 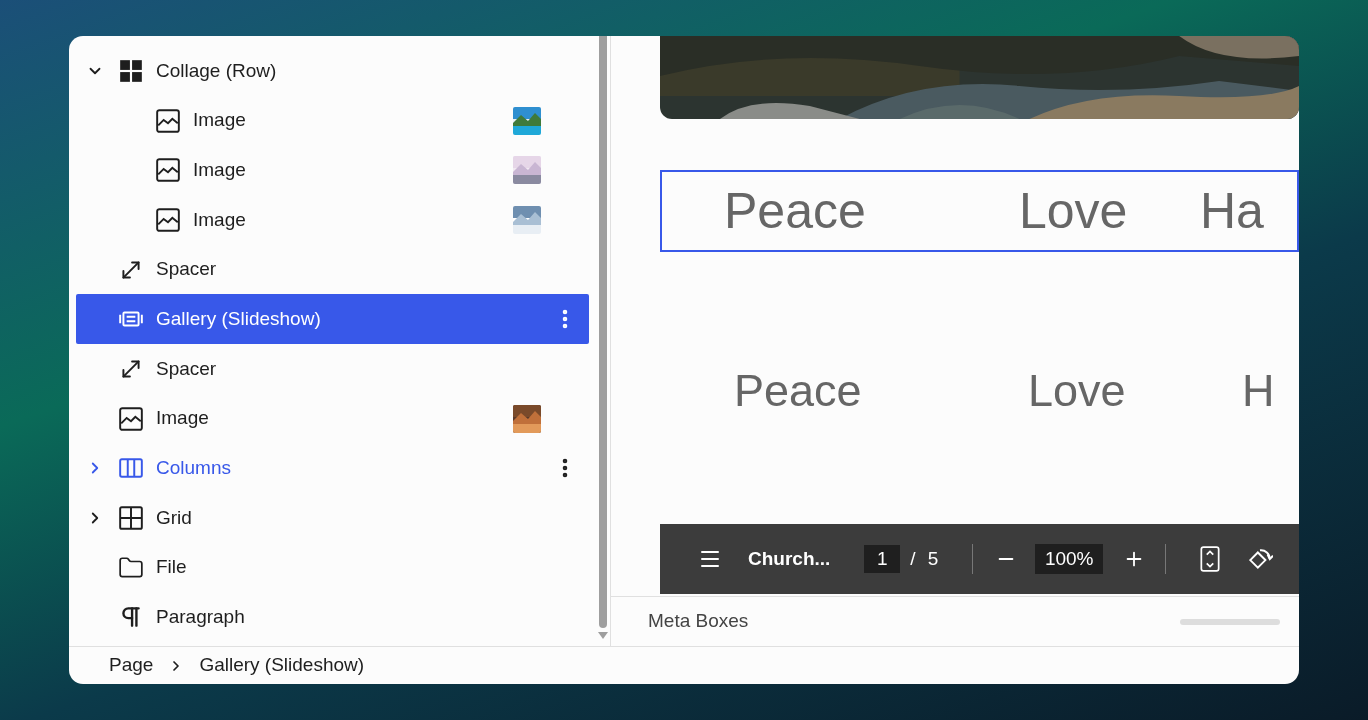 What do you see at coordinates (979, 391) in the screenshot?
I see `text-row: Peace Love H` at bounding box center [979, 391].